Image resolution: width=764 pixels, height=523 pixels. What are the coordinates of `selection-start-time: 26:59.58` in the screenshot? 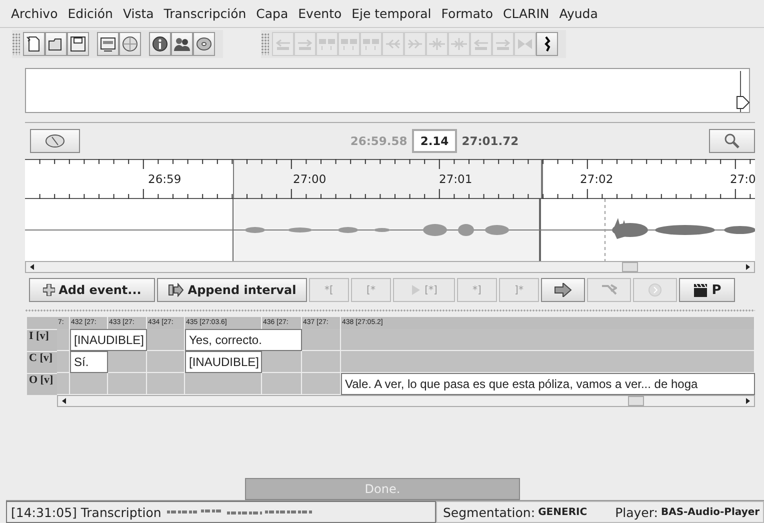 It's located at (379, 141).